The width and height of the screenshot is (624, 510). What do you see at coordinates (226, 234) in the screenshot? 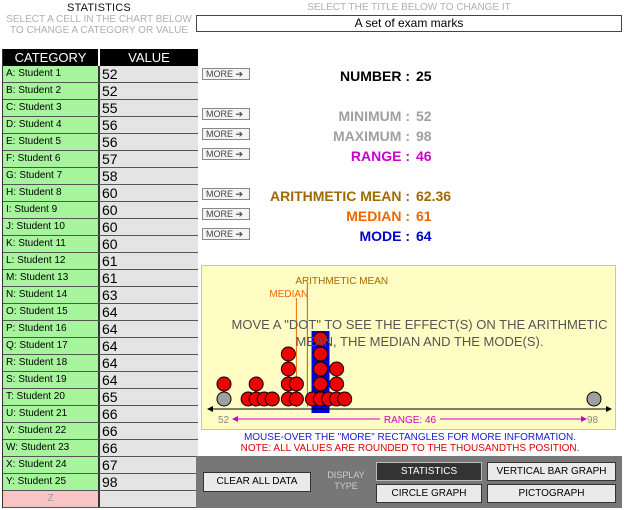
I see `more-mode-button: MORE ➔` at bounding box center [226, 234].